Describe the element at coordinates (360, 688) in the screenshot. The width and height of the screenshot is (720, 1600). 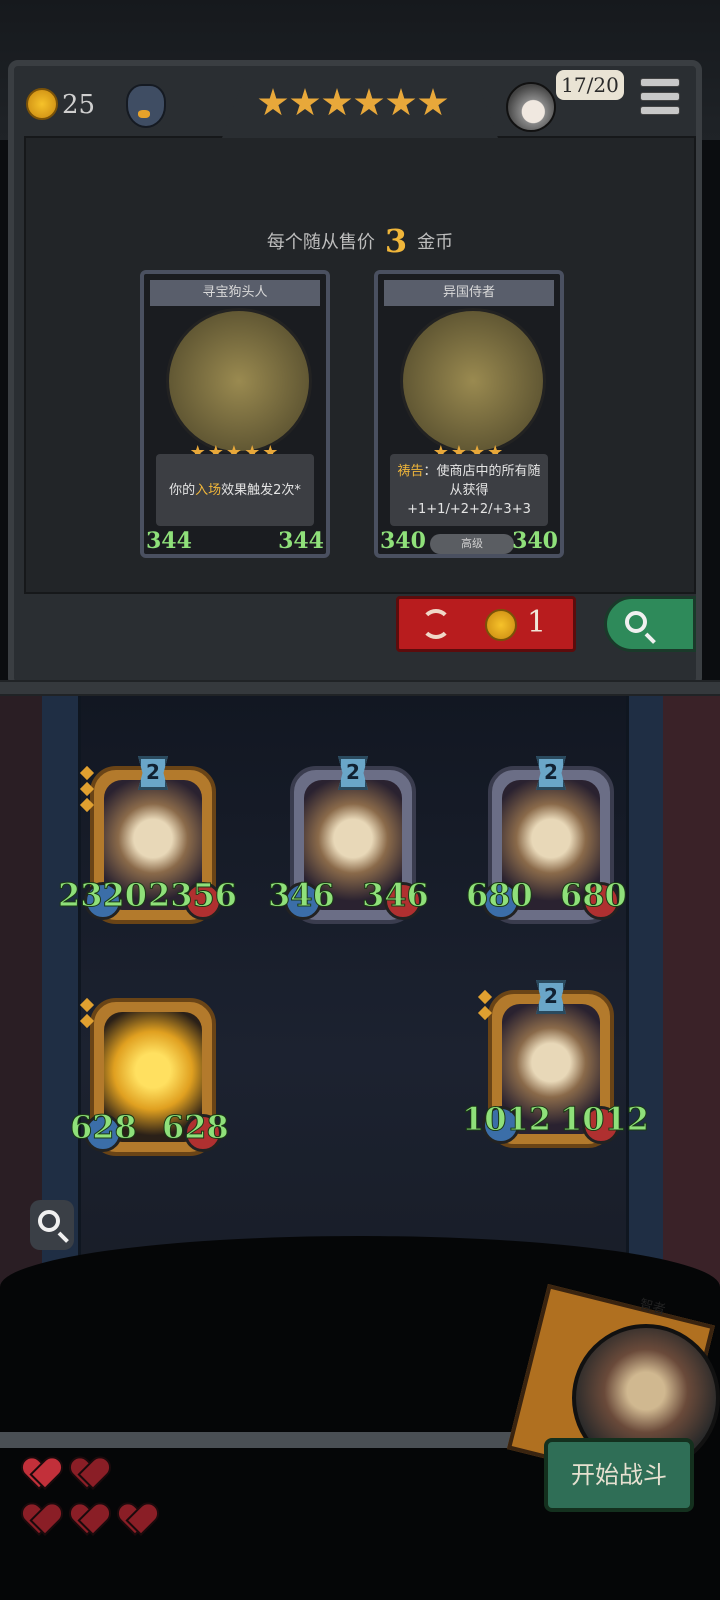
I see `panel-divider` at that location.